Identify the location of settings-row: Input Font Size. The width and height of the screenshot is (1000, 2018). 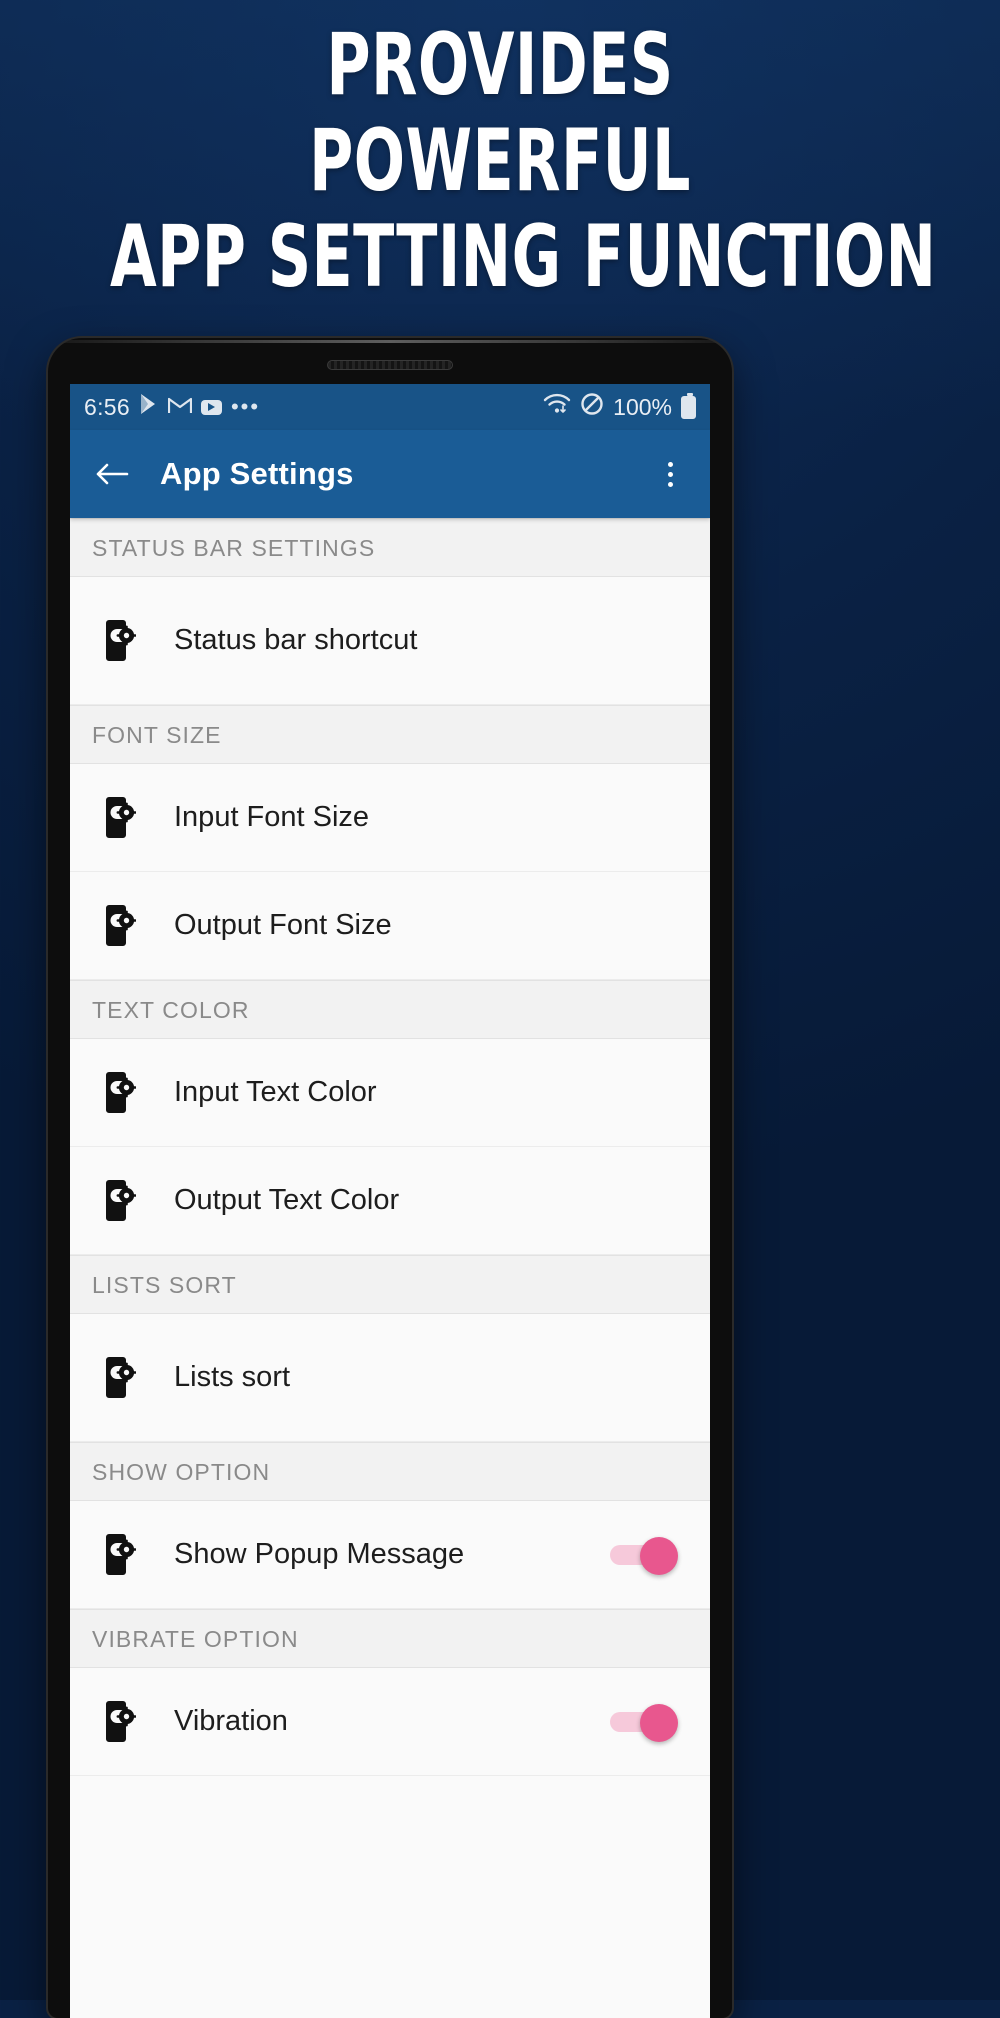
(390, 818).